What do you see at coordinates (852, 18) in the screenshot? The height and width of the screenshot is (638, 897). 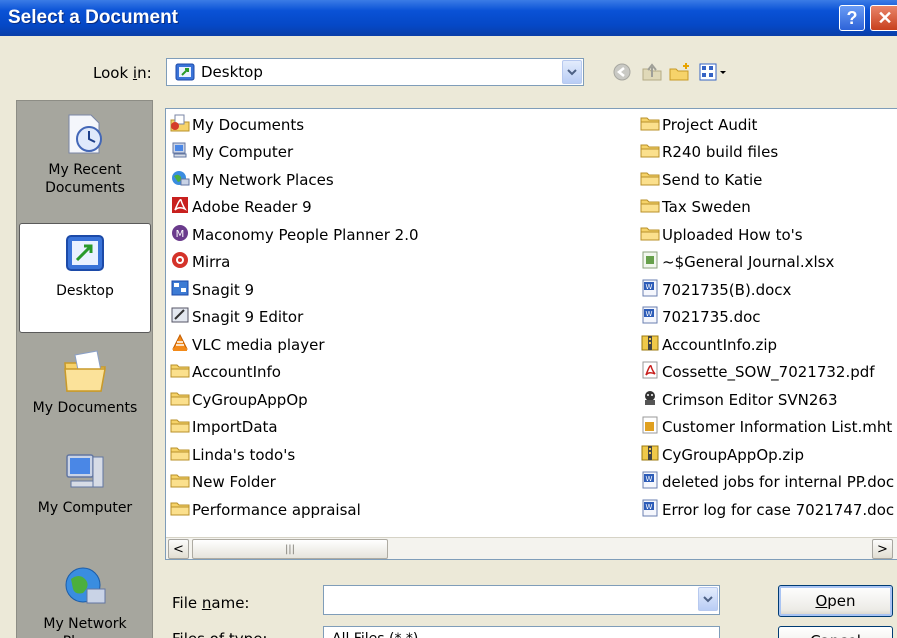 I see `help-button: ?` at bounding box center [852, 18].